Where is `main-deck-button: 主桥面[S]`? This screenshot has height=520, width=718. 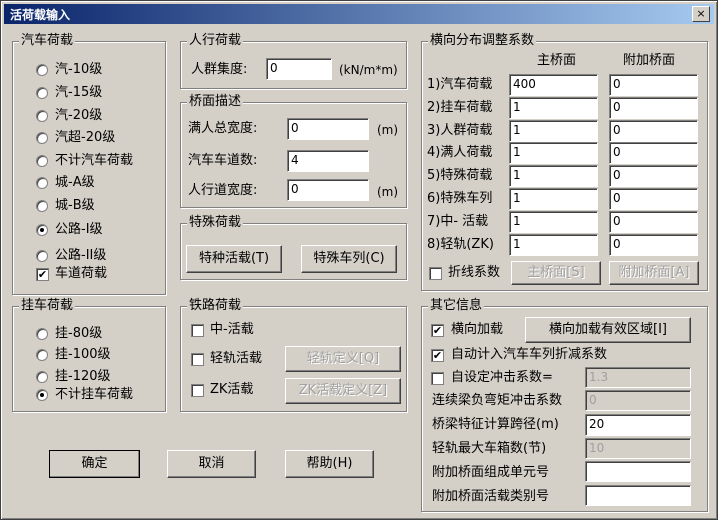
main-deck-button: 主桥面[S] is located at coordinates (556, 273).